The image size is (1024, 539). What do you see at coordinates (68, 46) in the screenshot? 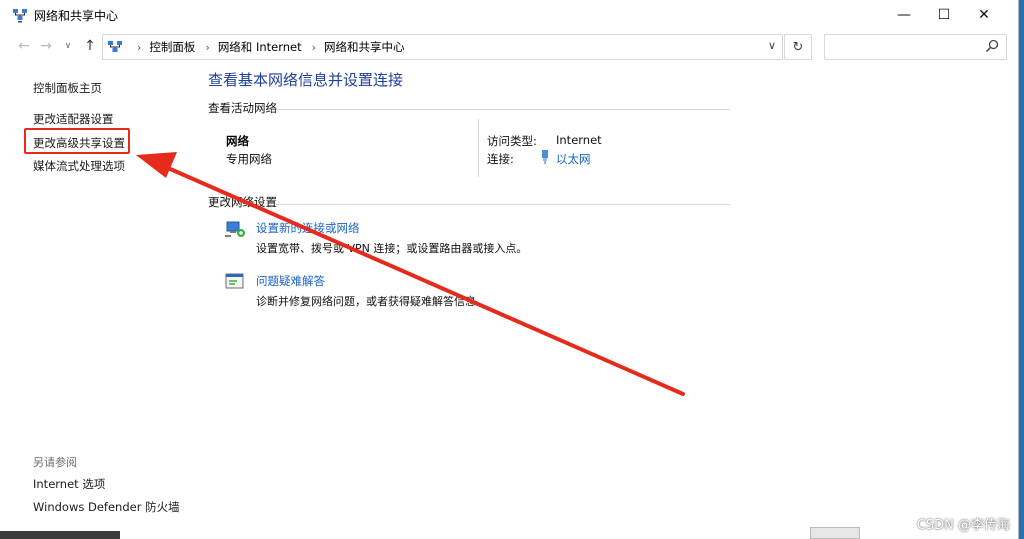
I see `recent-locations-button: ∨` at bounding box center [68, 46].